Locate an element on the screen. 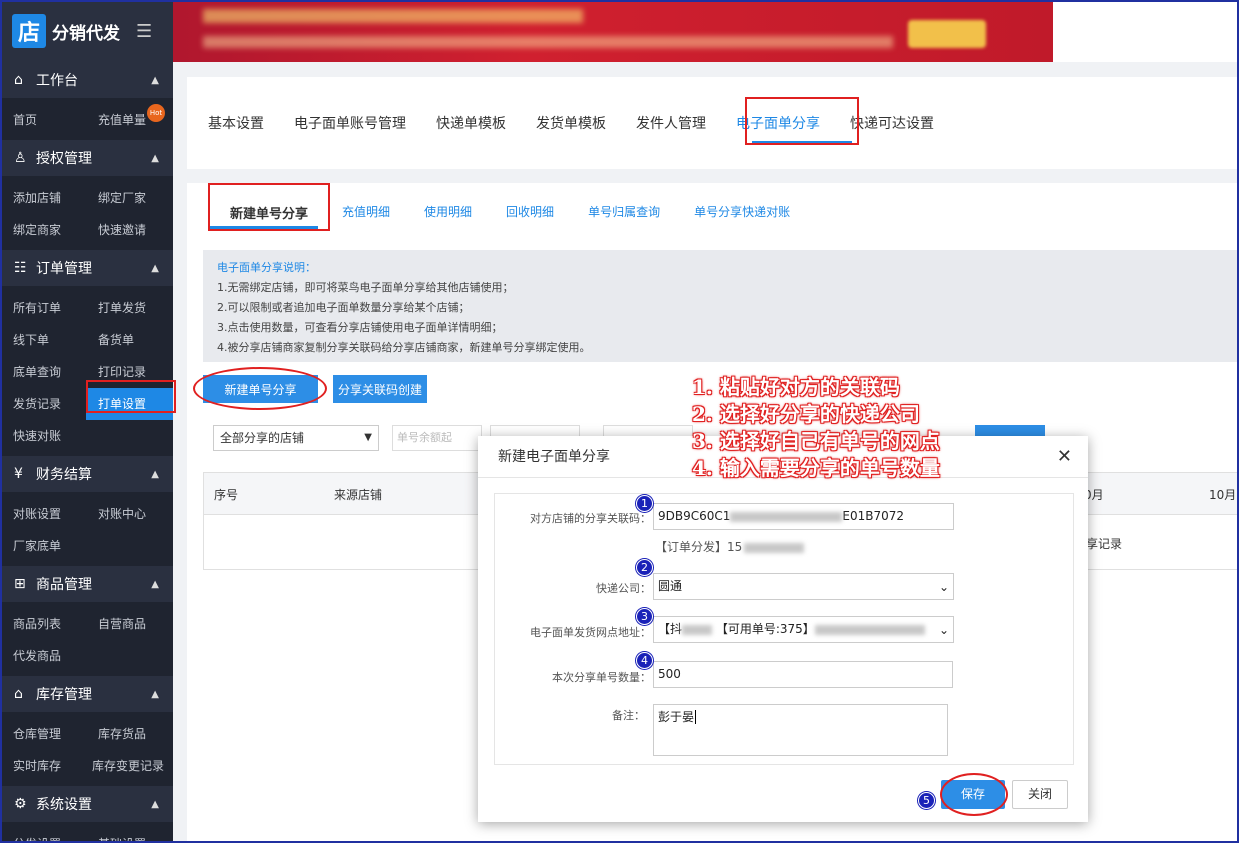 The height and width of the screenshot is (843, 1239). quantity-label: 本次分享单号数量： is located at coordinates (601, 677).